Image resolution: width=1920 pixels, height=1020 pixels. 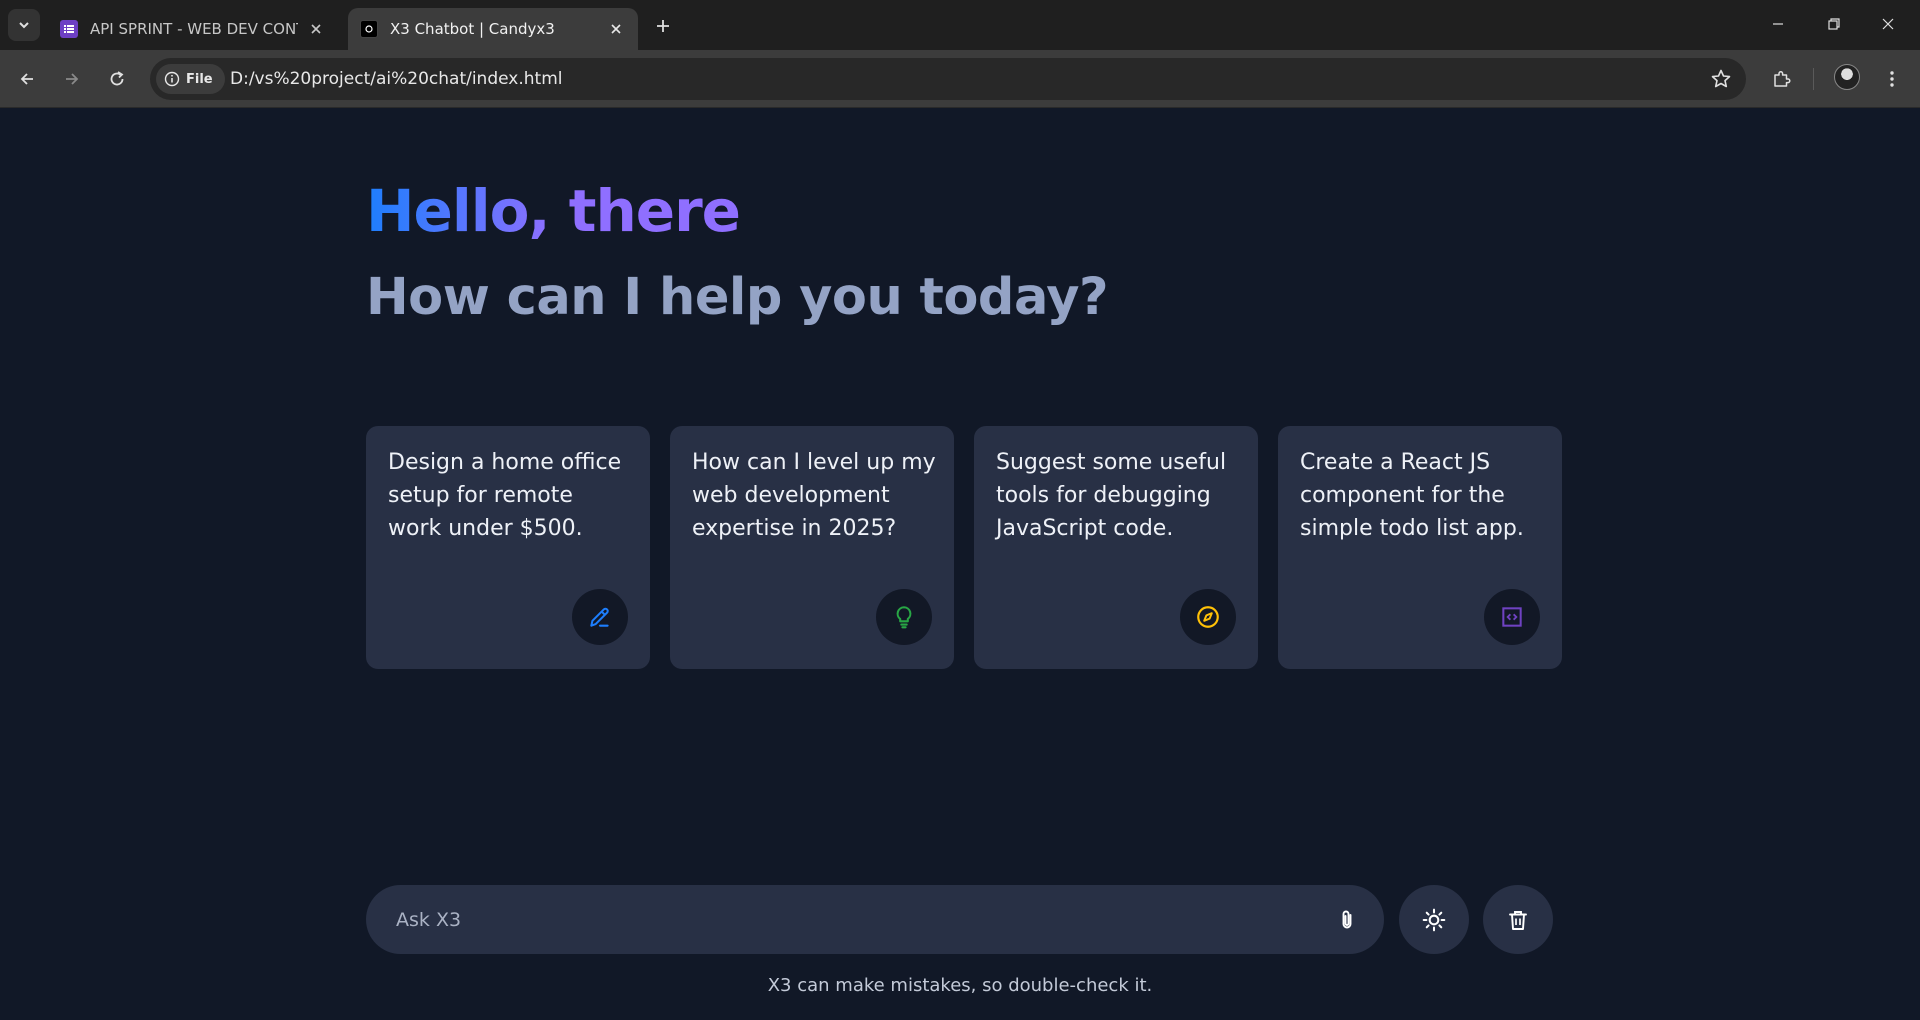 I want to click on reload-button, so click(x=117, y=79).